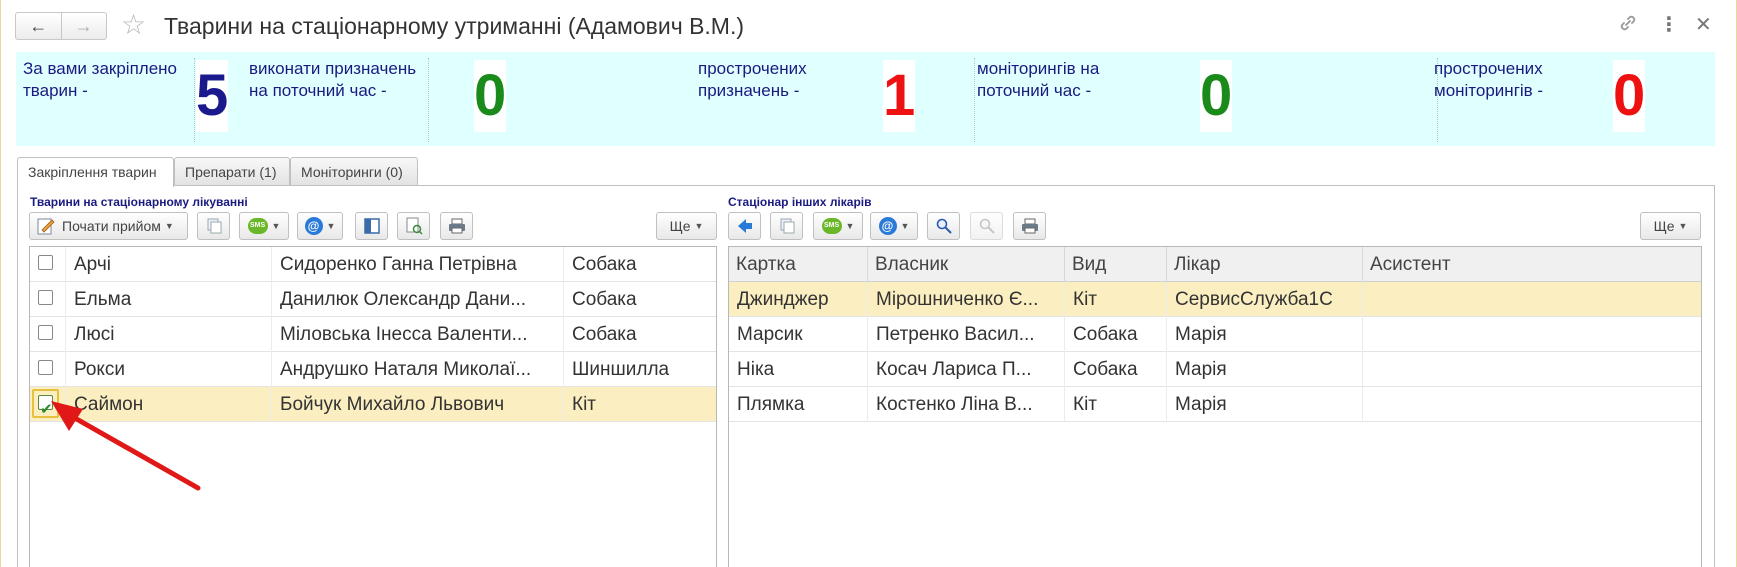 The image size is (1737, 567). Describe the element at coordinates (354, 171) in the screenshot. I see `tab-monitorings: Моніторинги (0)` at that location.